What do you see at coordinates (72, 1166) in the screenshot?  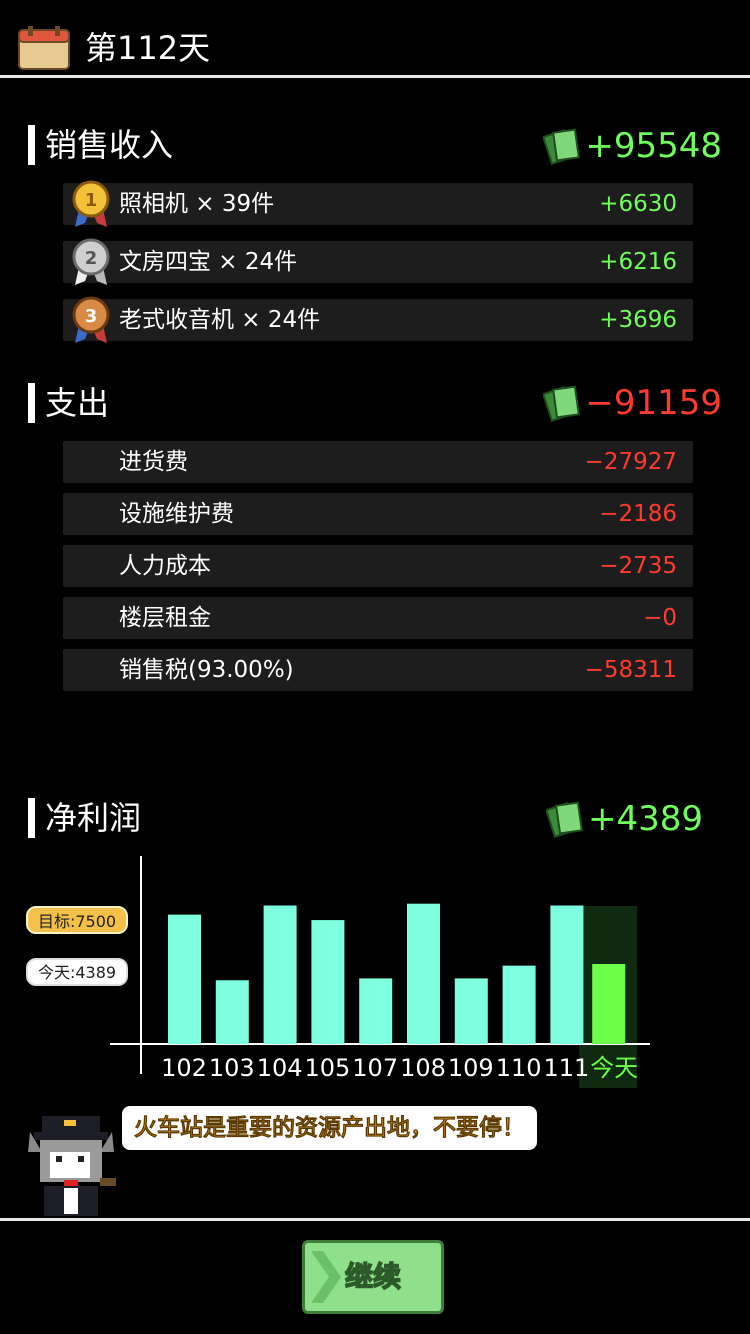 I see `cat-conductor-mascot` at bounding box center [72, 1166].